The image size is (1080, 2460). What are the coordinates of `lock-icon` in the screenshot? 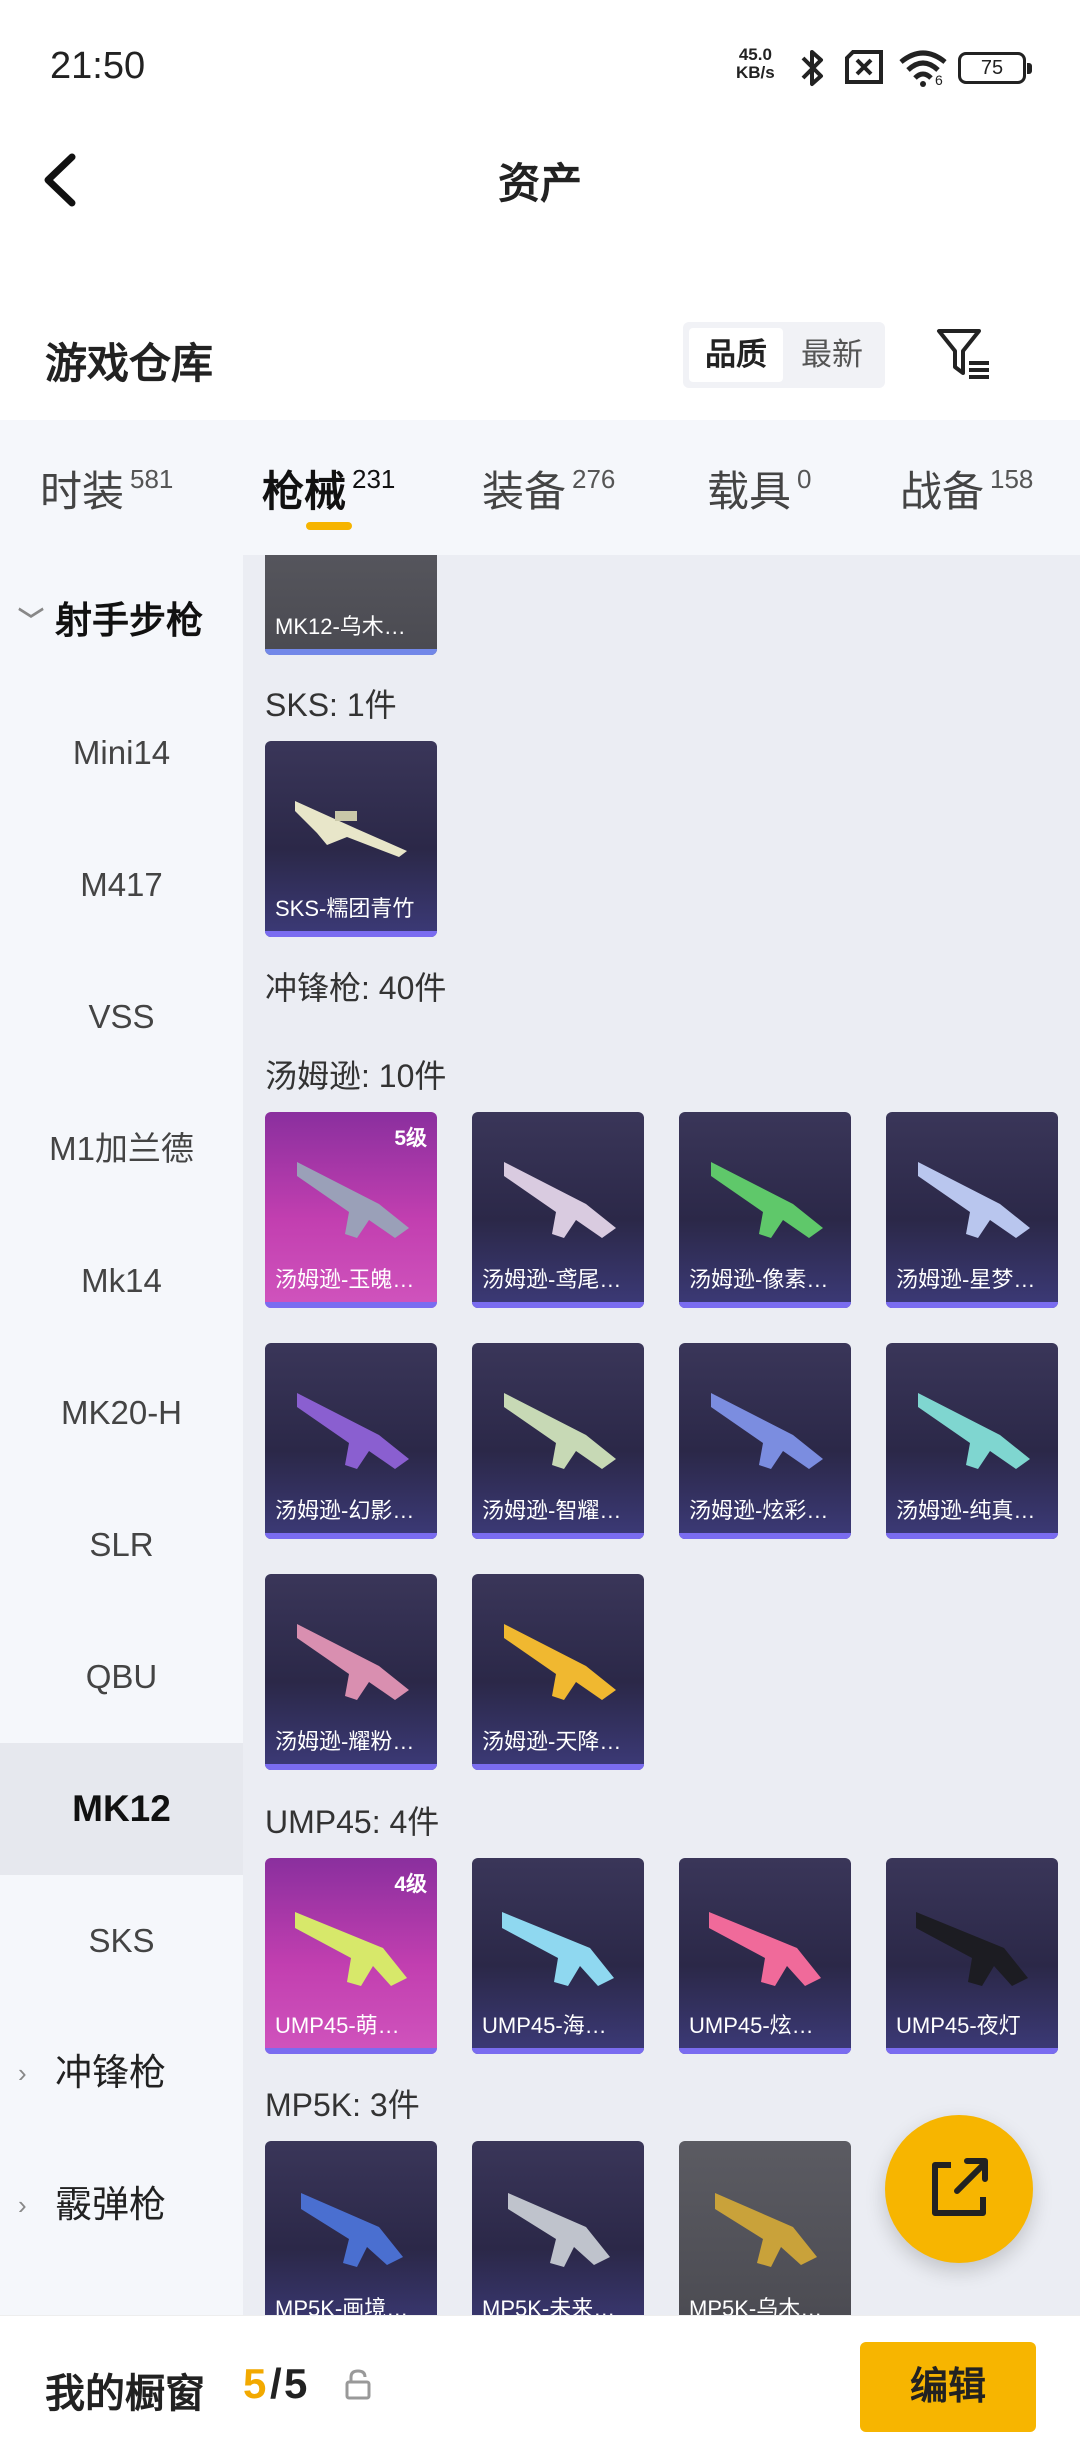 It's located at (358, 2384).